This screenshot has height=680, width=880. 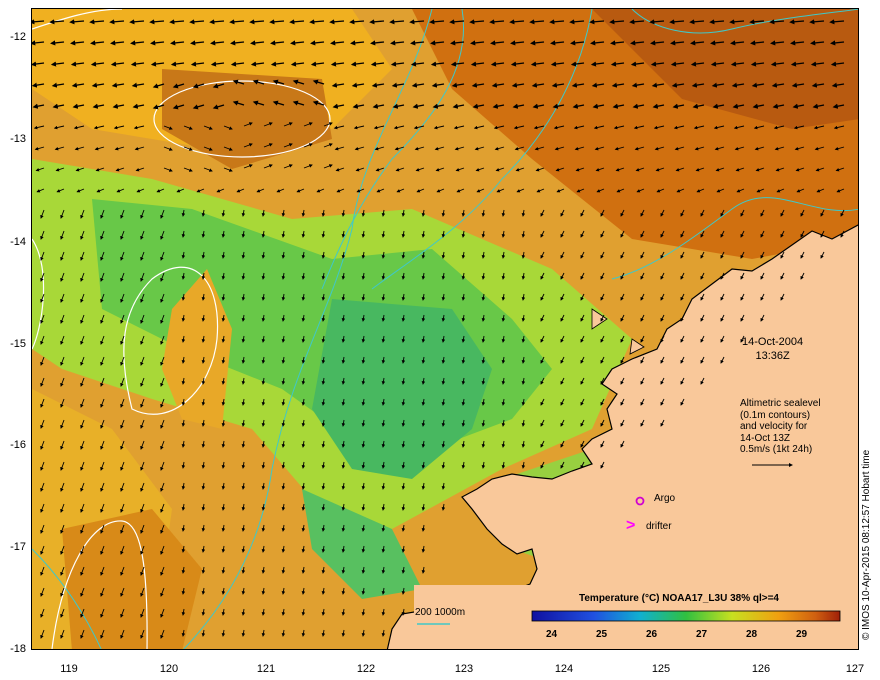 What do you see at coordinates (69, 669) in the screenshot?
I see `x-tick: 119` at bounding box center [69, 669].